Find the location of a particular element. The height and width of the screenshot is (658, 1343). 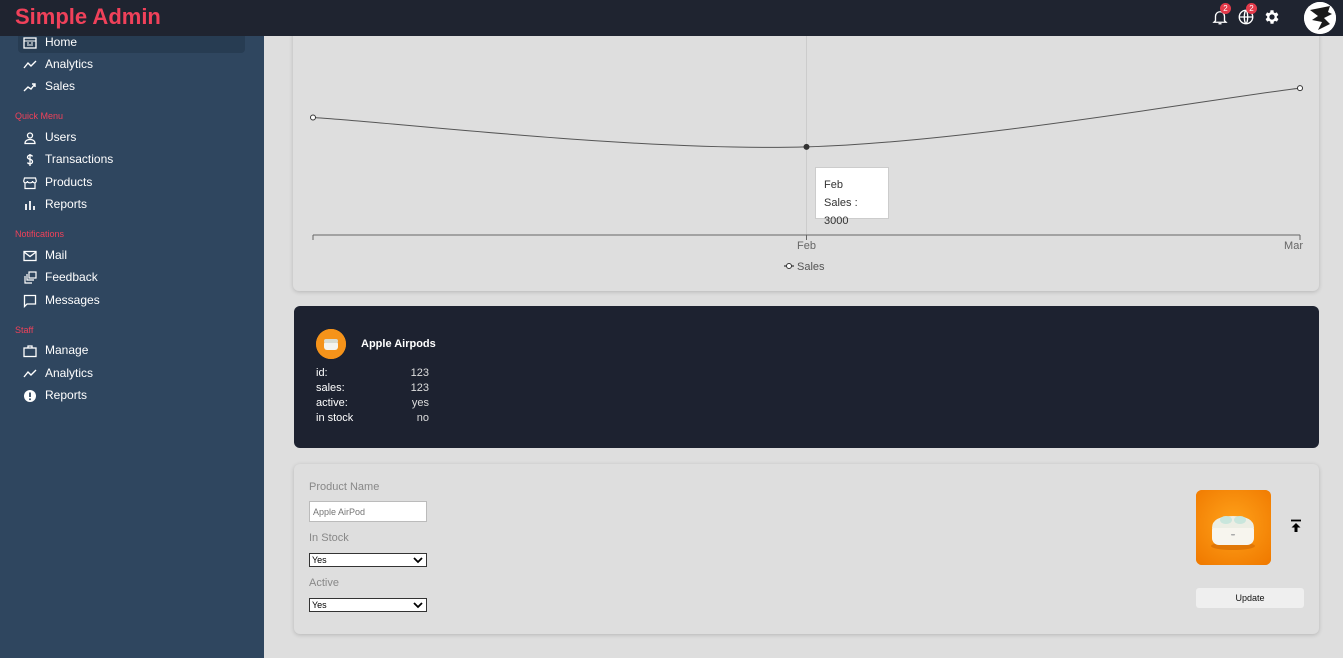

product-image is located at coordinates (1233, 527).